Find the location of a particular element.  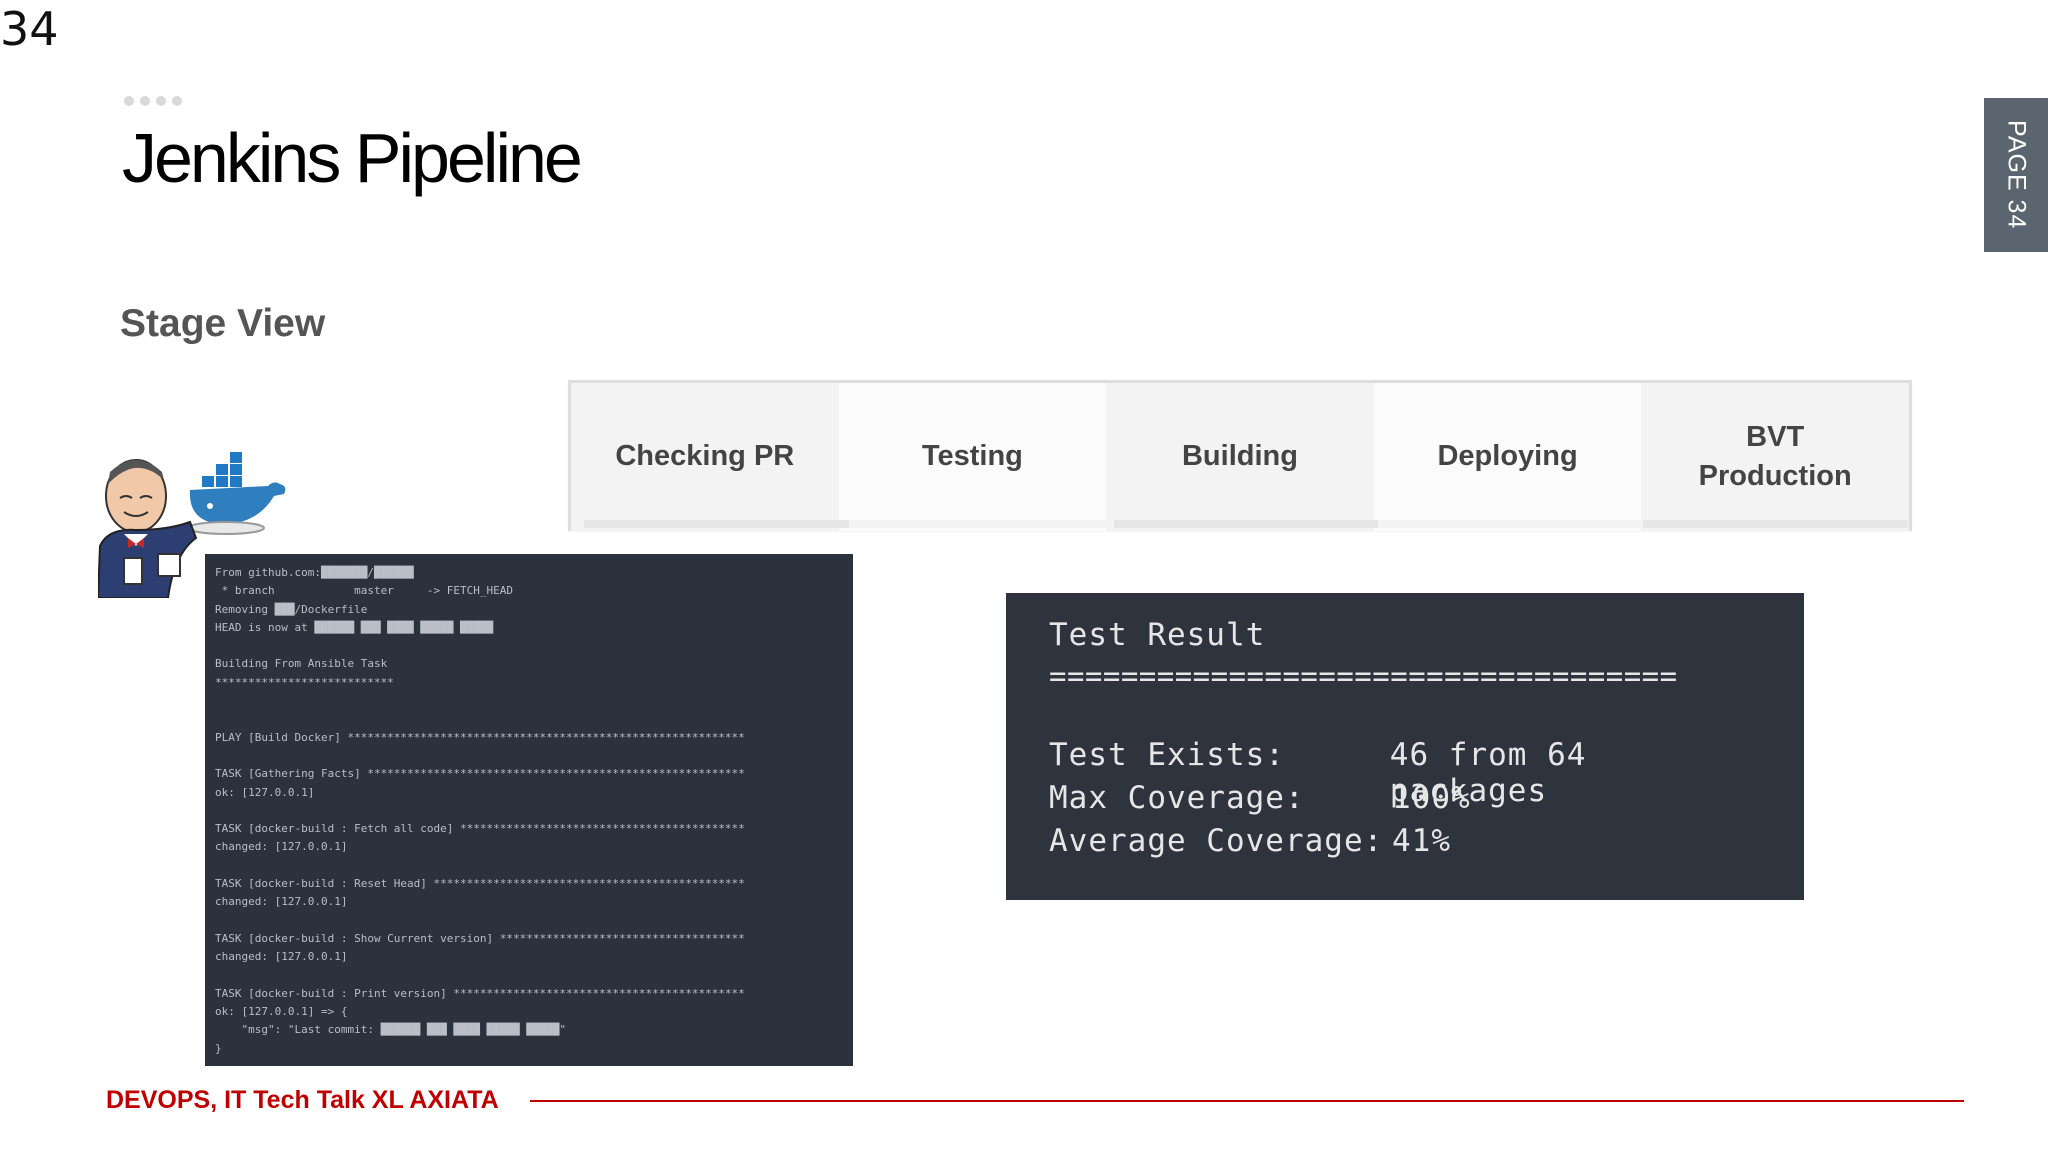

test-result-label: Average Coverage: is located at coordinates (1216, 841).